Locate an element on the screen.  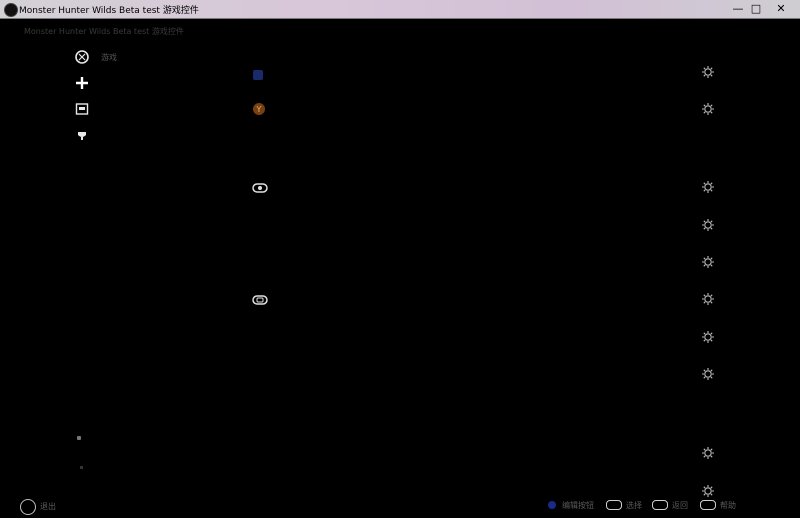
sidebar-item-screen is located at coordinates (82, 109).